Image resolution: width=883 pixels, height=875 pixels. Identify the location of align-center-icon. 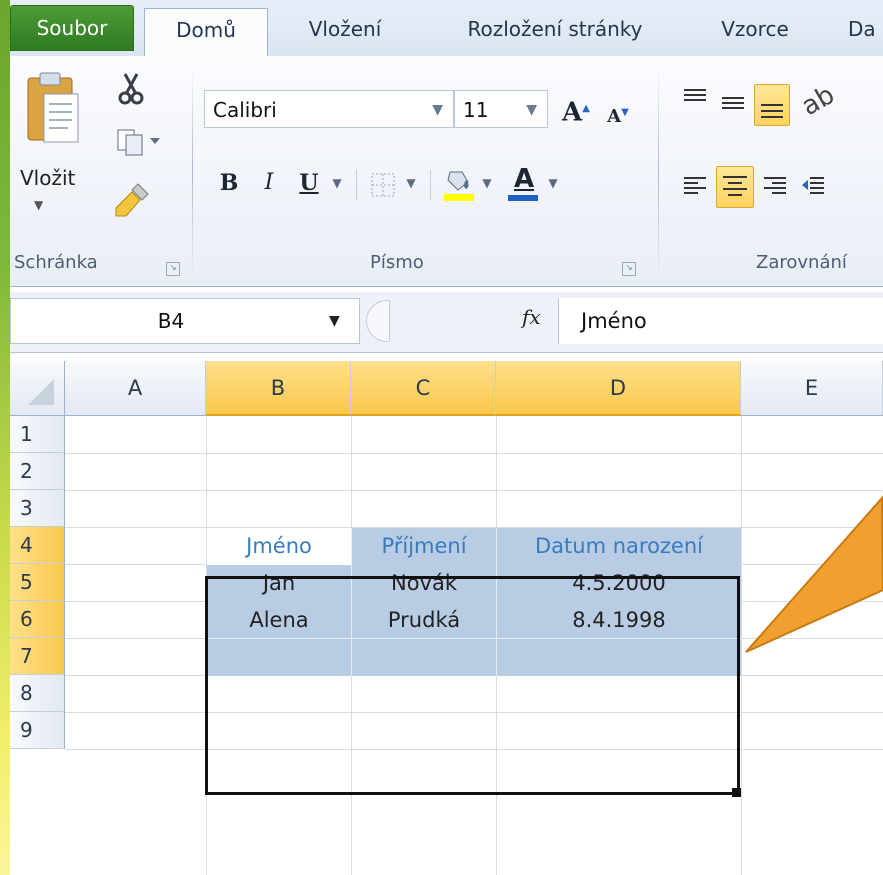
(735, 186).